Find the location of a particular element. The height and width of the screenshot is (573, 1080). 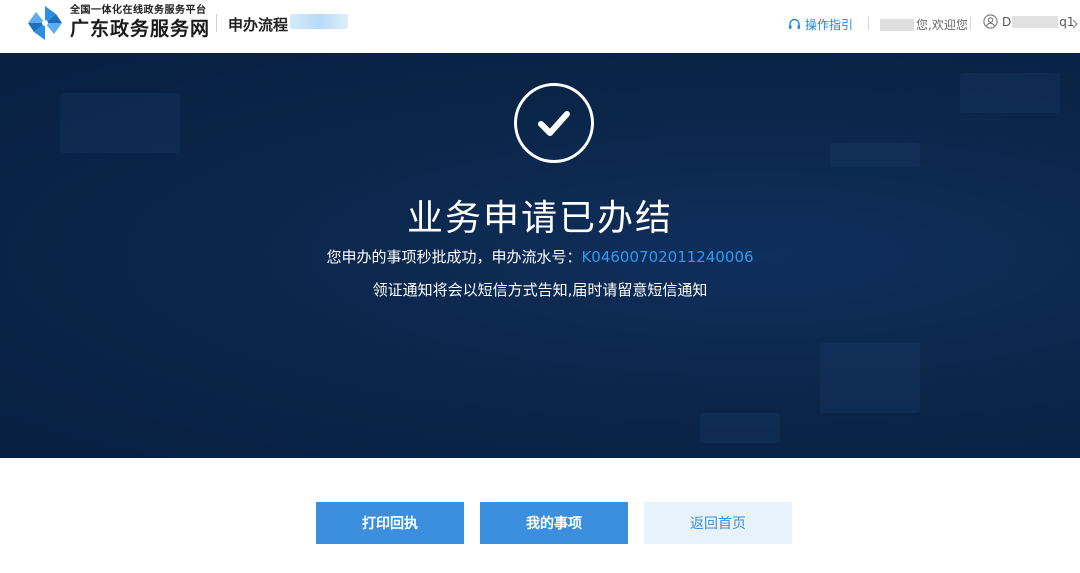

chevron-right-icon is located at coordinates (1075, 24).